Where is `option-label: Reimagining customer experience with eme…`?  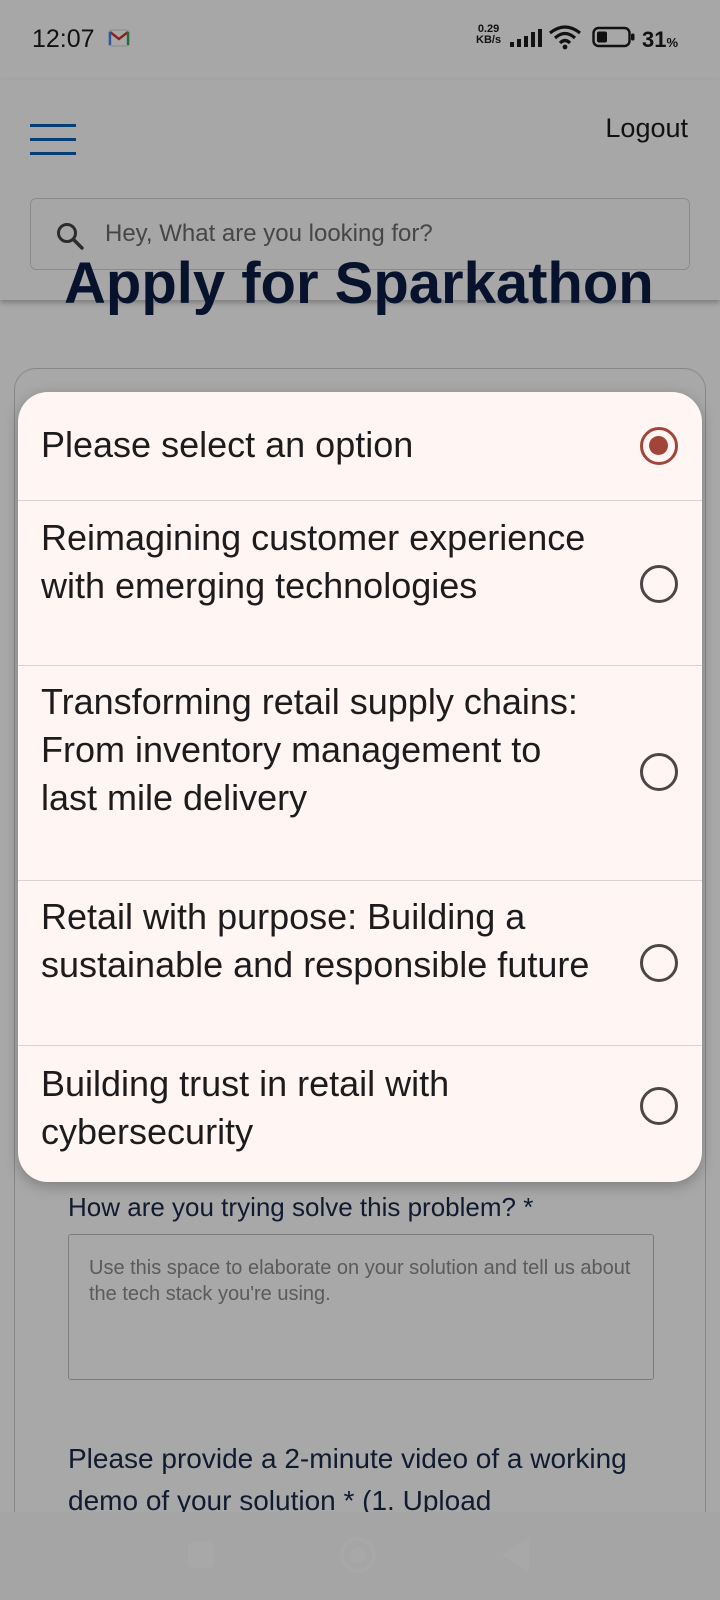 option-label: Reimagining customer experience with eme… is located at coordinates (313, 561).